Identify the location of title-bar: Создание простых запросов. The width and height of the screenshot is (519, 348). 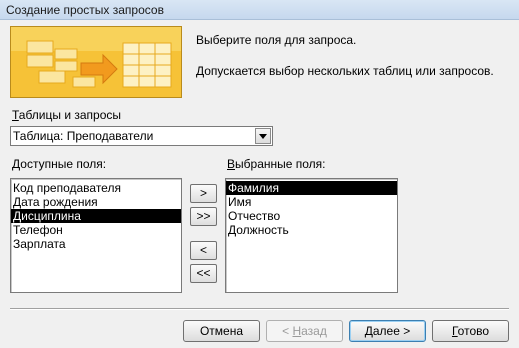
(259, 10).